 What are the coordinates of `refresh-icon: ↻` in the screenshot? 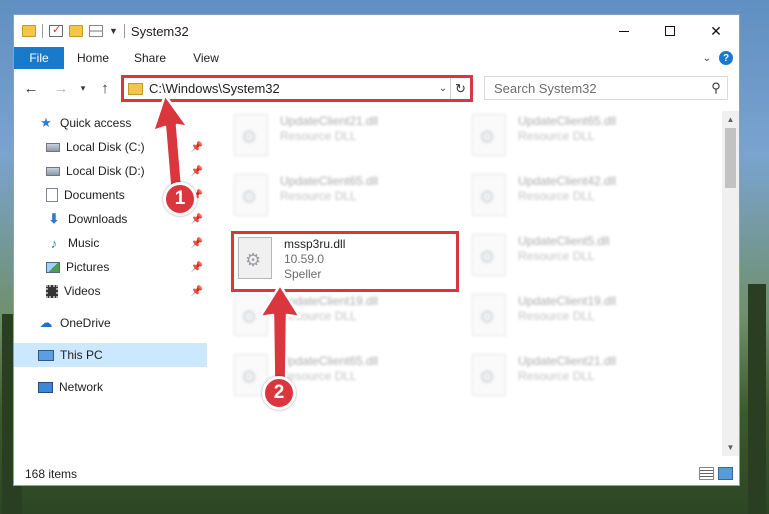 It's located at (460, 88).